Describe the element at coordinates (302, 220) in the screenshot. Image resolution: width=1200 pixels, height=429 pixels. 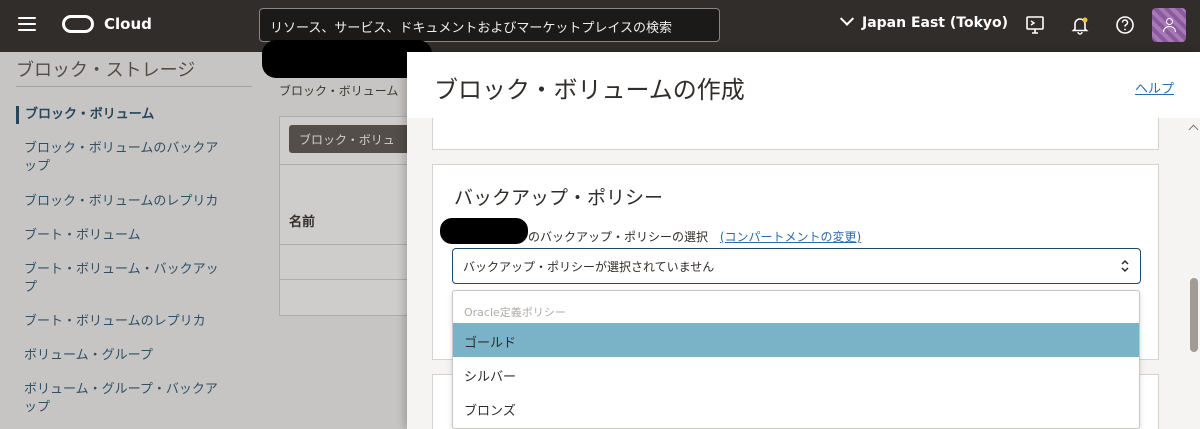
I see `column-header-name: 名前` at that location.